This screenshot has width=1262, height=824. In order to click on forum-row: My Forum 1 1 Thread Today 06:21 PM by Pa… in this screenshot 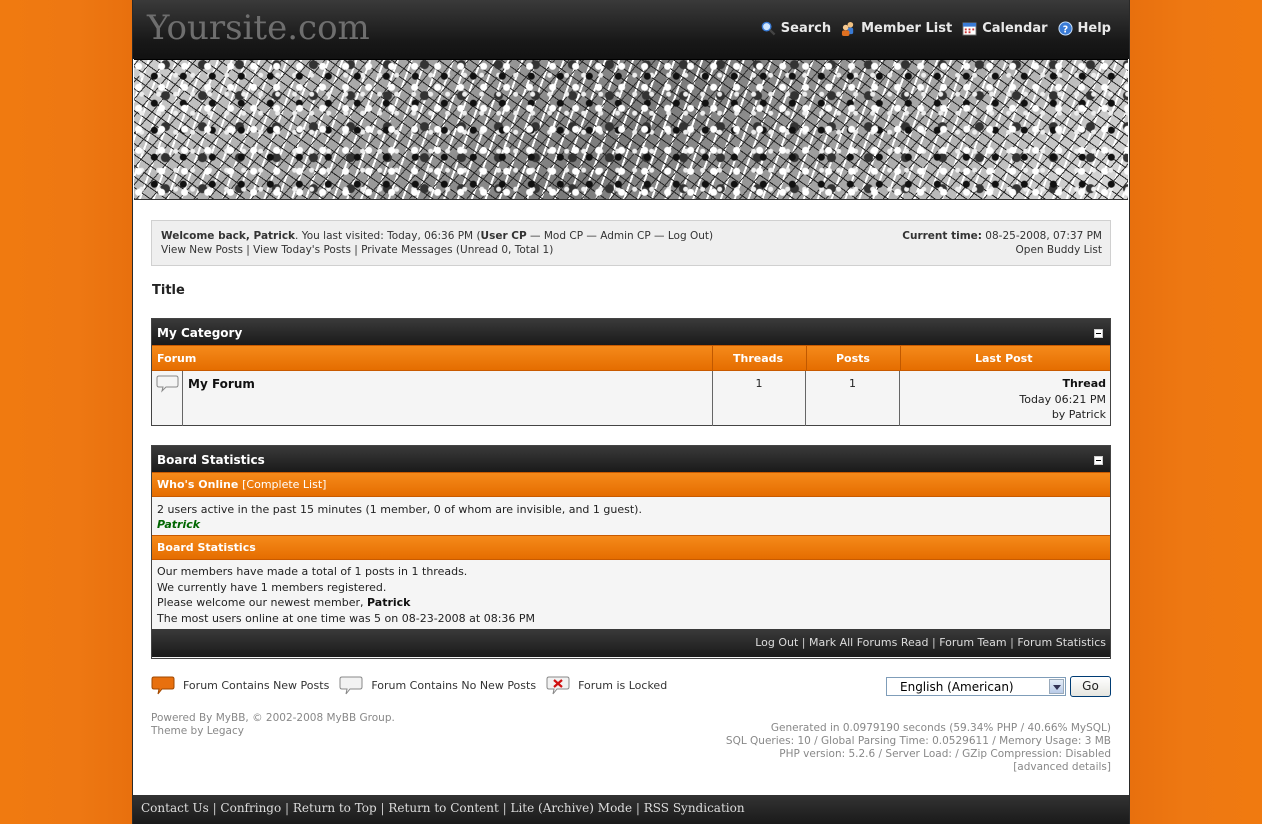, I will do `click(631, 398)`.